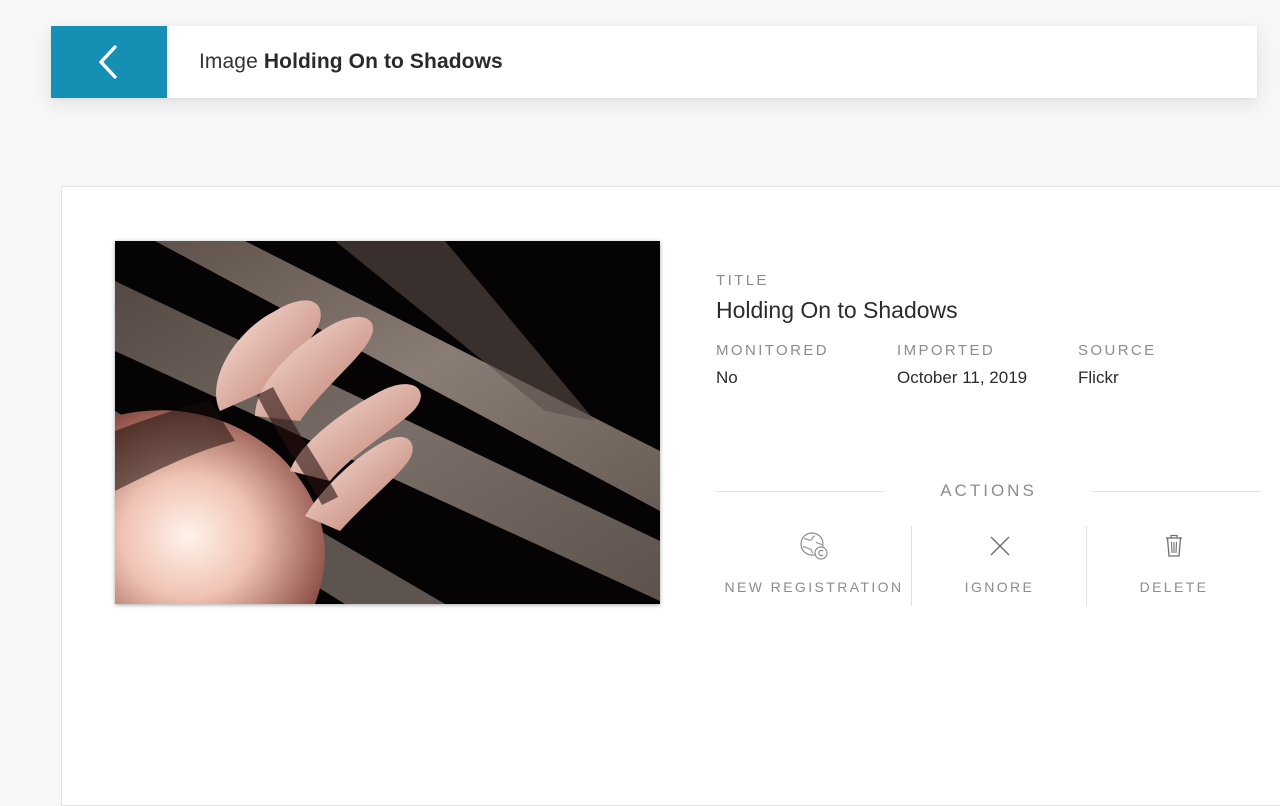  Describe the element at coordinates (911, 566) in the screenshot. I see `action-divider` at that location.